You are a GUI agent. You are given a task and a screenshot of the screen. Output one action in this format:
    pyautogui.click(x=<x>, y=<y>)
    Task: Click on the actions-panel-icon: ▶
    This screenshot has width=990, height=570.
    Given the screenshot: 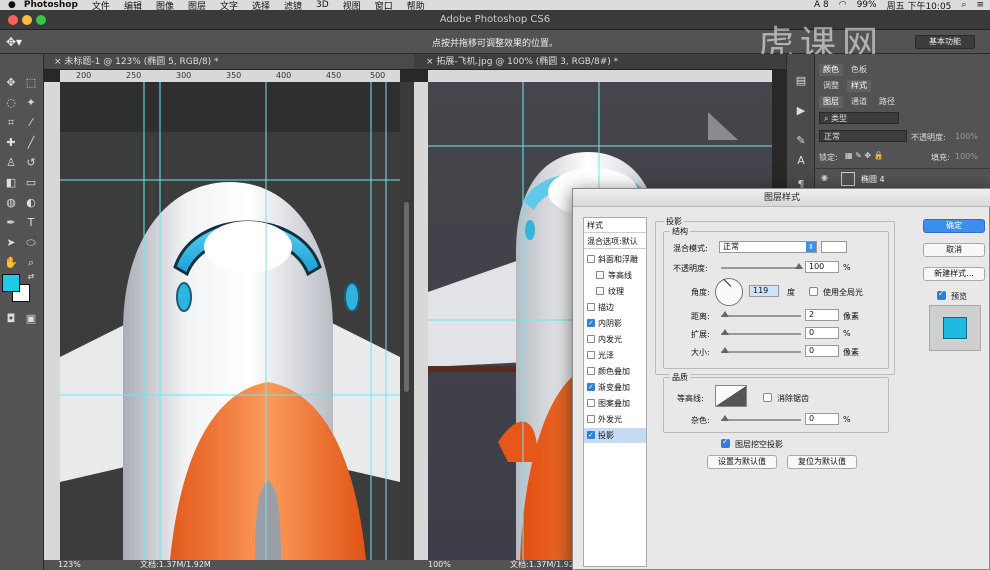 What is the action you would take?
    pyautogui.click(x=801, y=111)
    